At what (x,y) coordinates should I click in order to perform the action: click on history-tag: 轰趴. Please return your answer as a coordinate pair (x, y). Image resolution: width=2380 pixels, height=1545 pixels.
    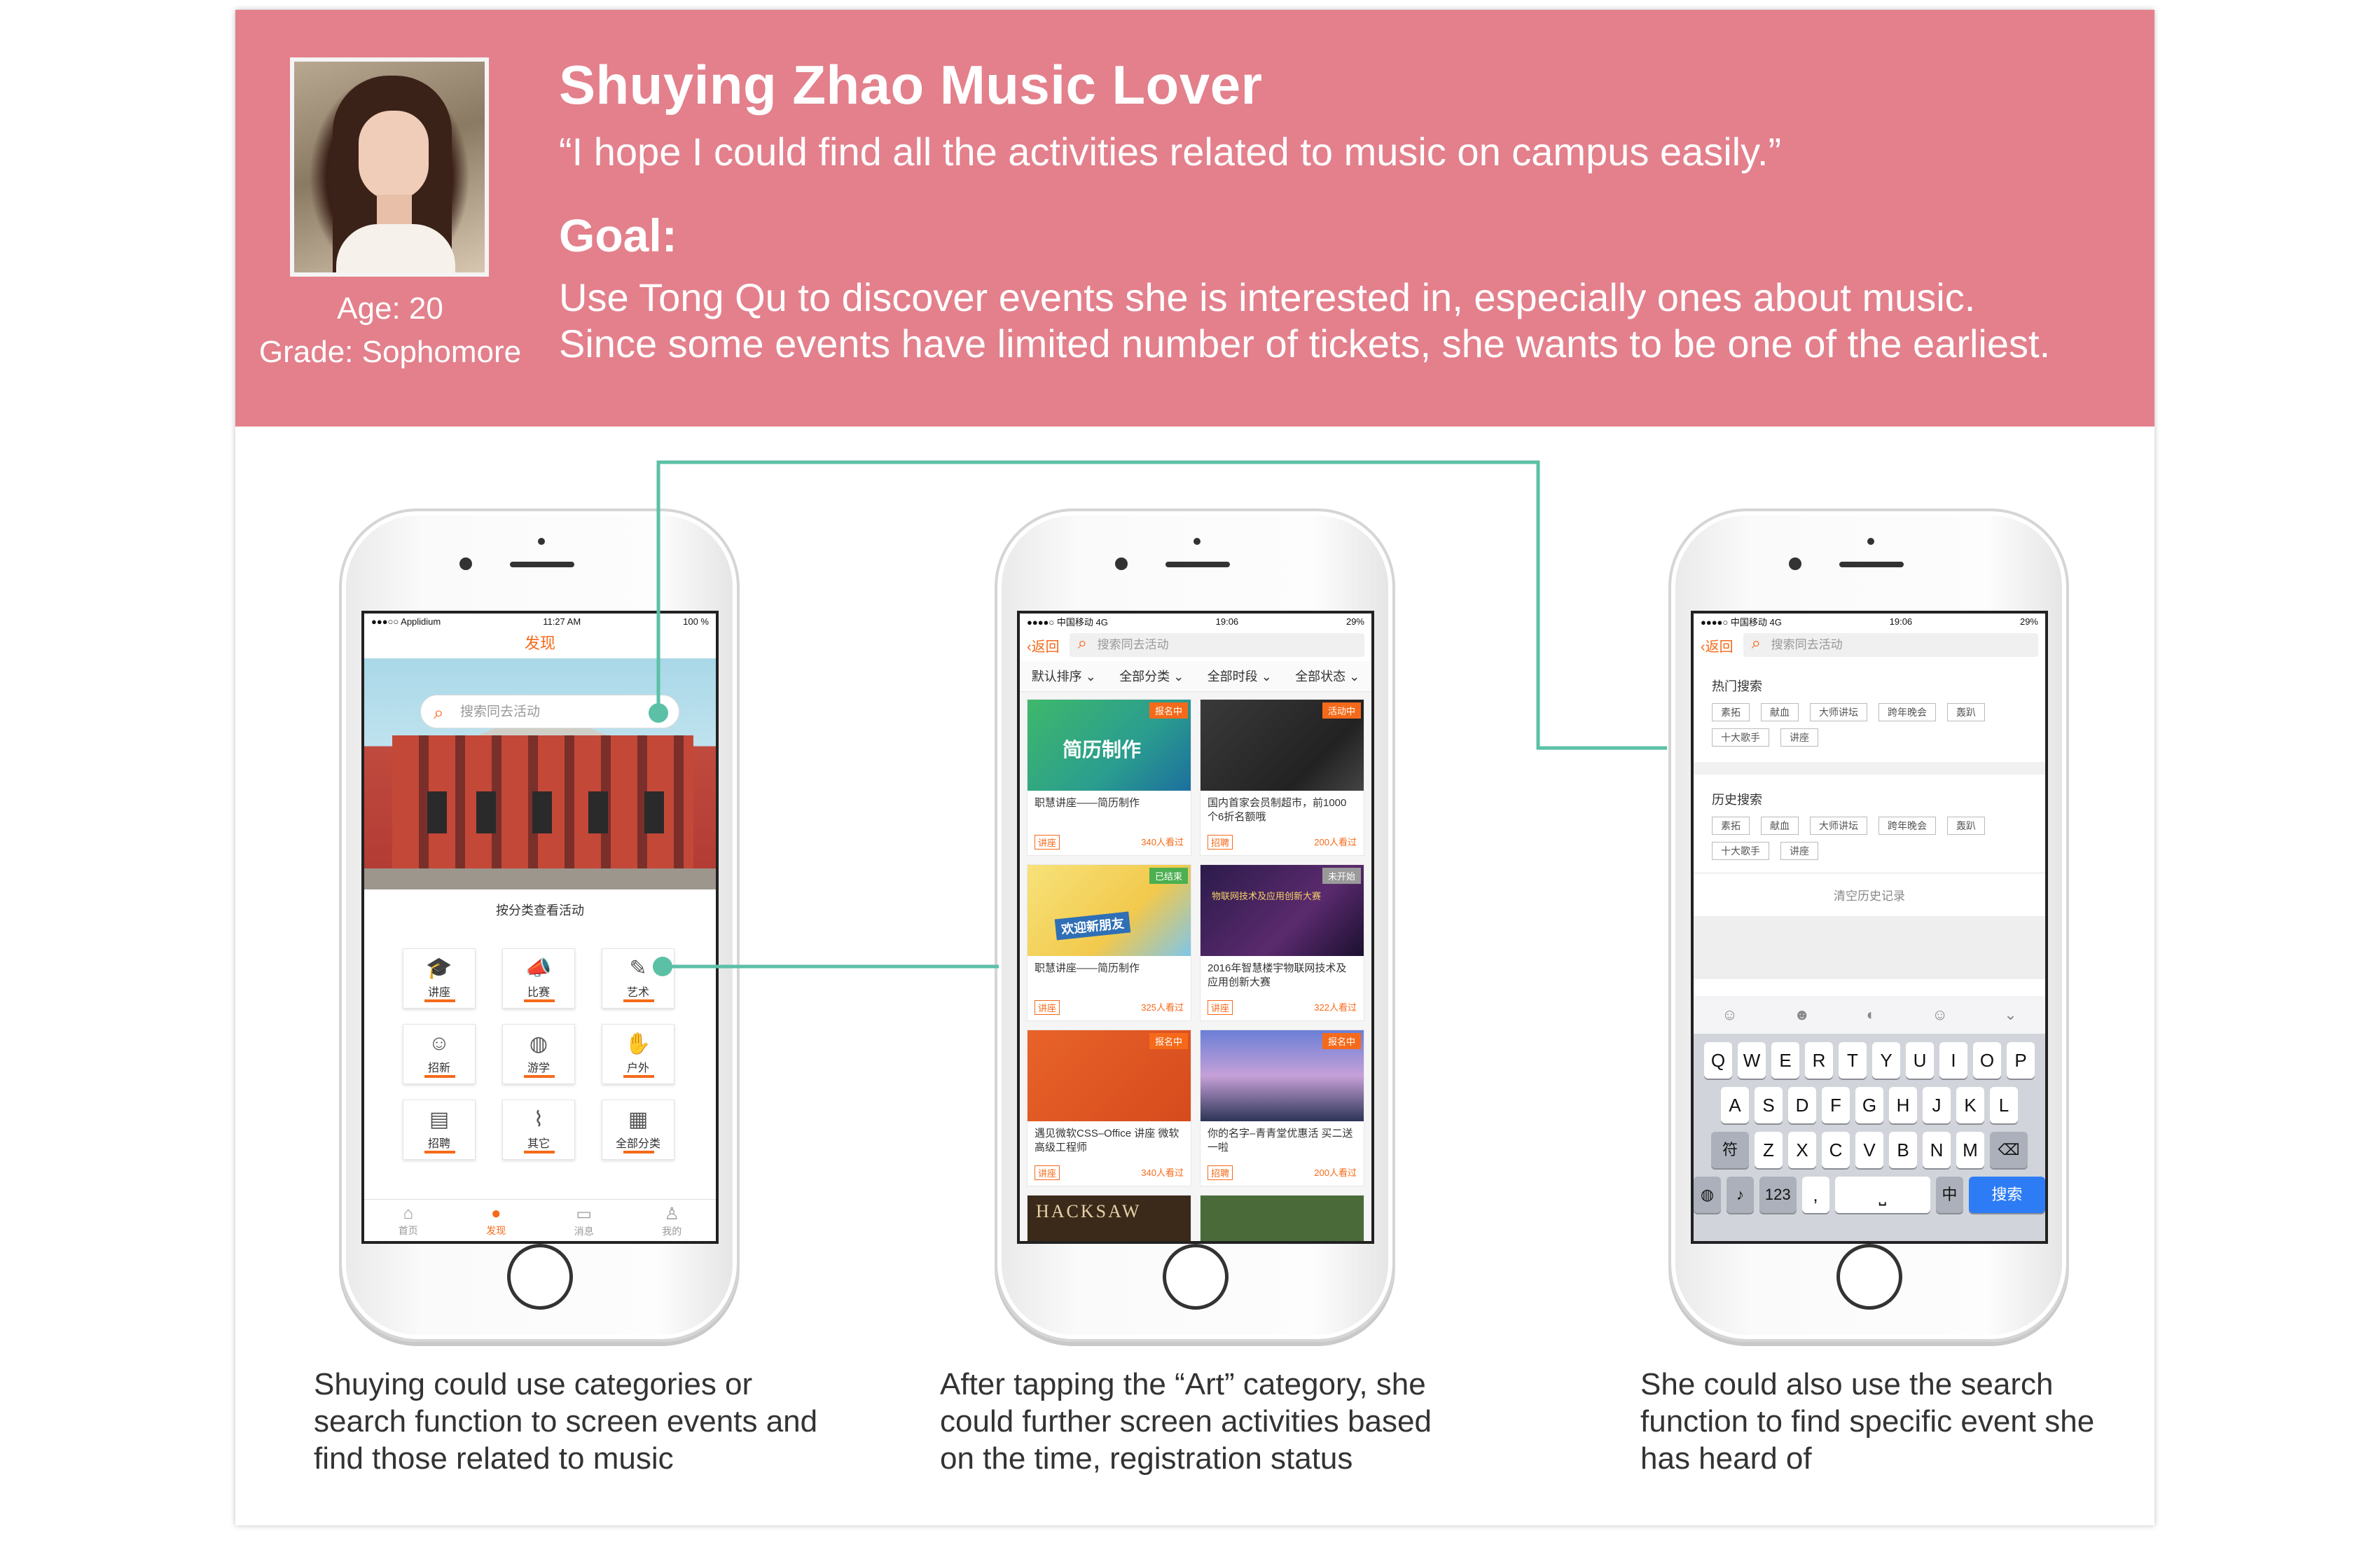
    Looking at the image, I should click on (1966, 826).